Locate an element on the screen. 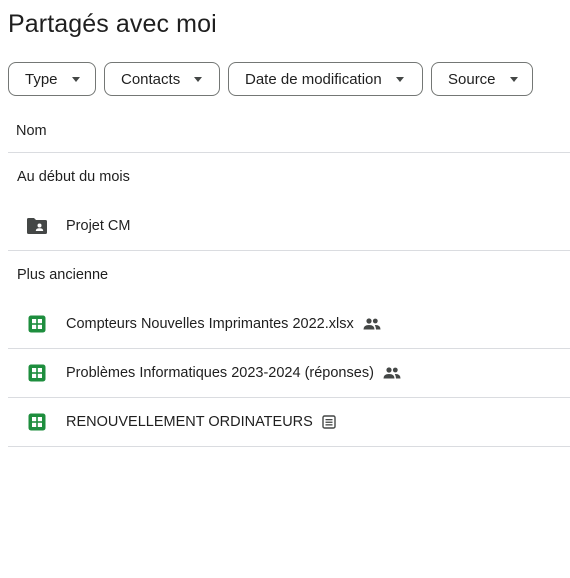  file-row: RENOUVELLEMENT ORDINATEURS is located at coordinates (289, 422).